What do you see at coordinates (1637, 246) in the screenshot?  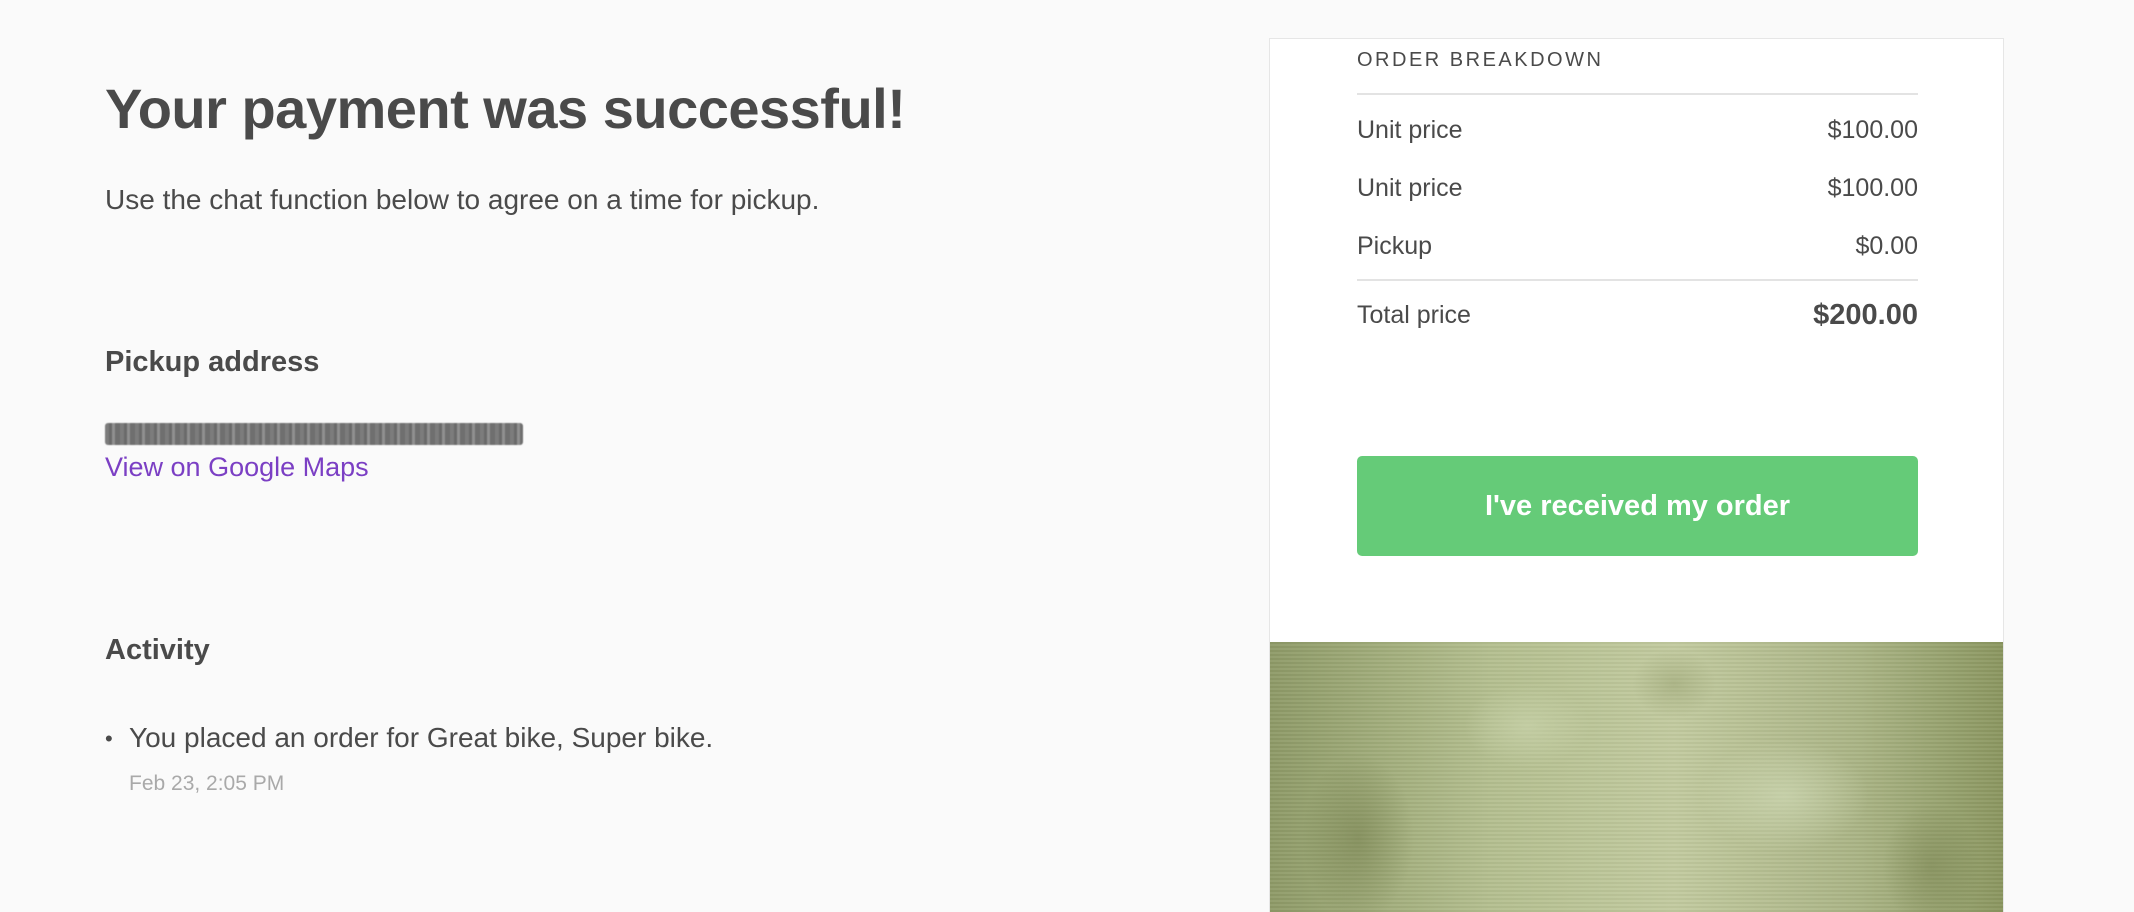 I see `line-item: Pickup $0.00` at bounding box center [1637, 246].